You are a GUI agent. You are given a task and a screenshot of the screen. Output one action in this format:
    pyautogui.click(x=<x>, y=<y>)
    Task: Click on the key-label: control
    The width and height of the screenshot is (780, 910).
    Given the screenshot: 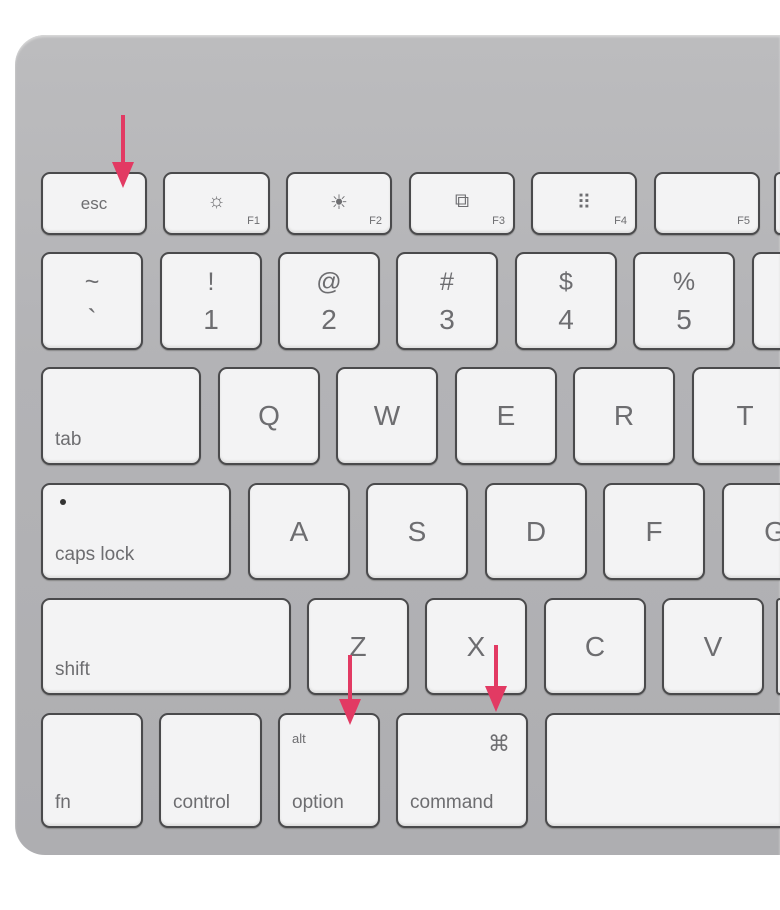 What is the action you would take?
    pyautogui.click(x=202, y=802)
    